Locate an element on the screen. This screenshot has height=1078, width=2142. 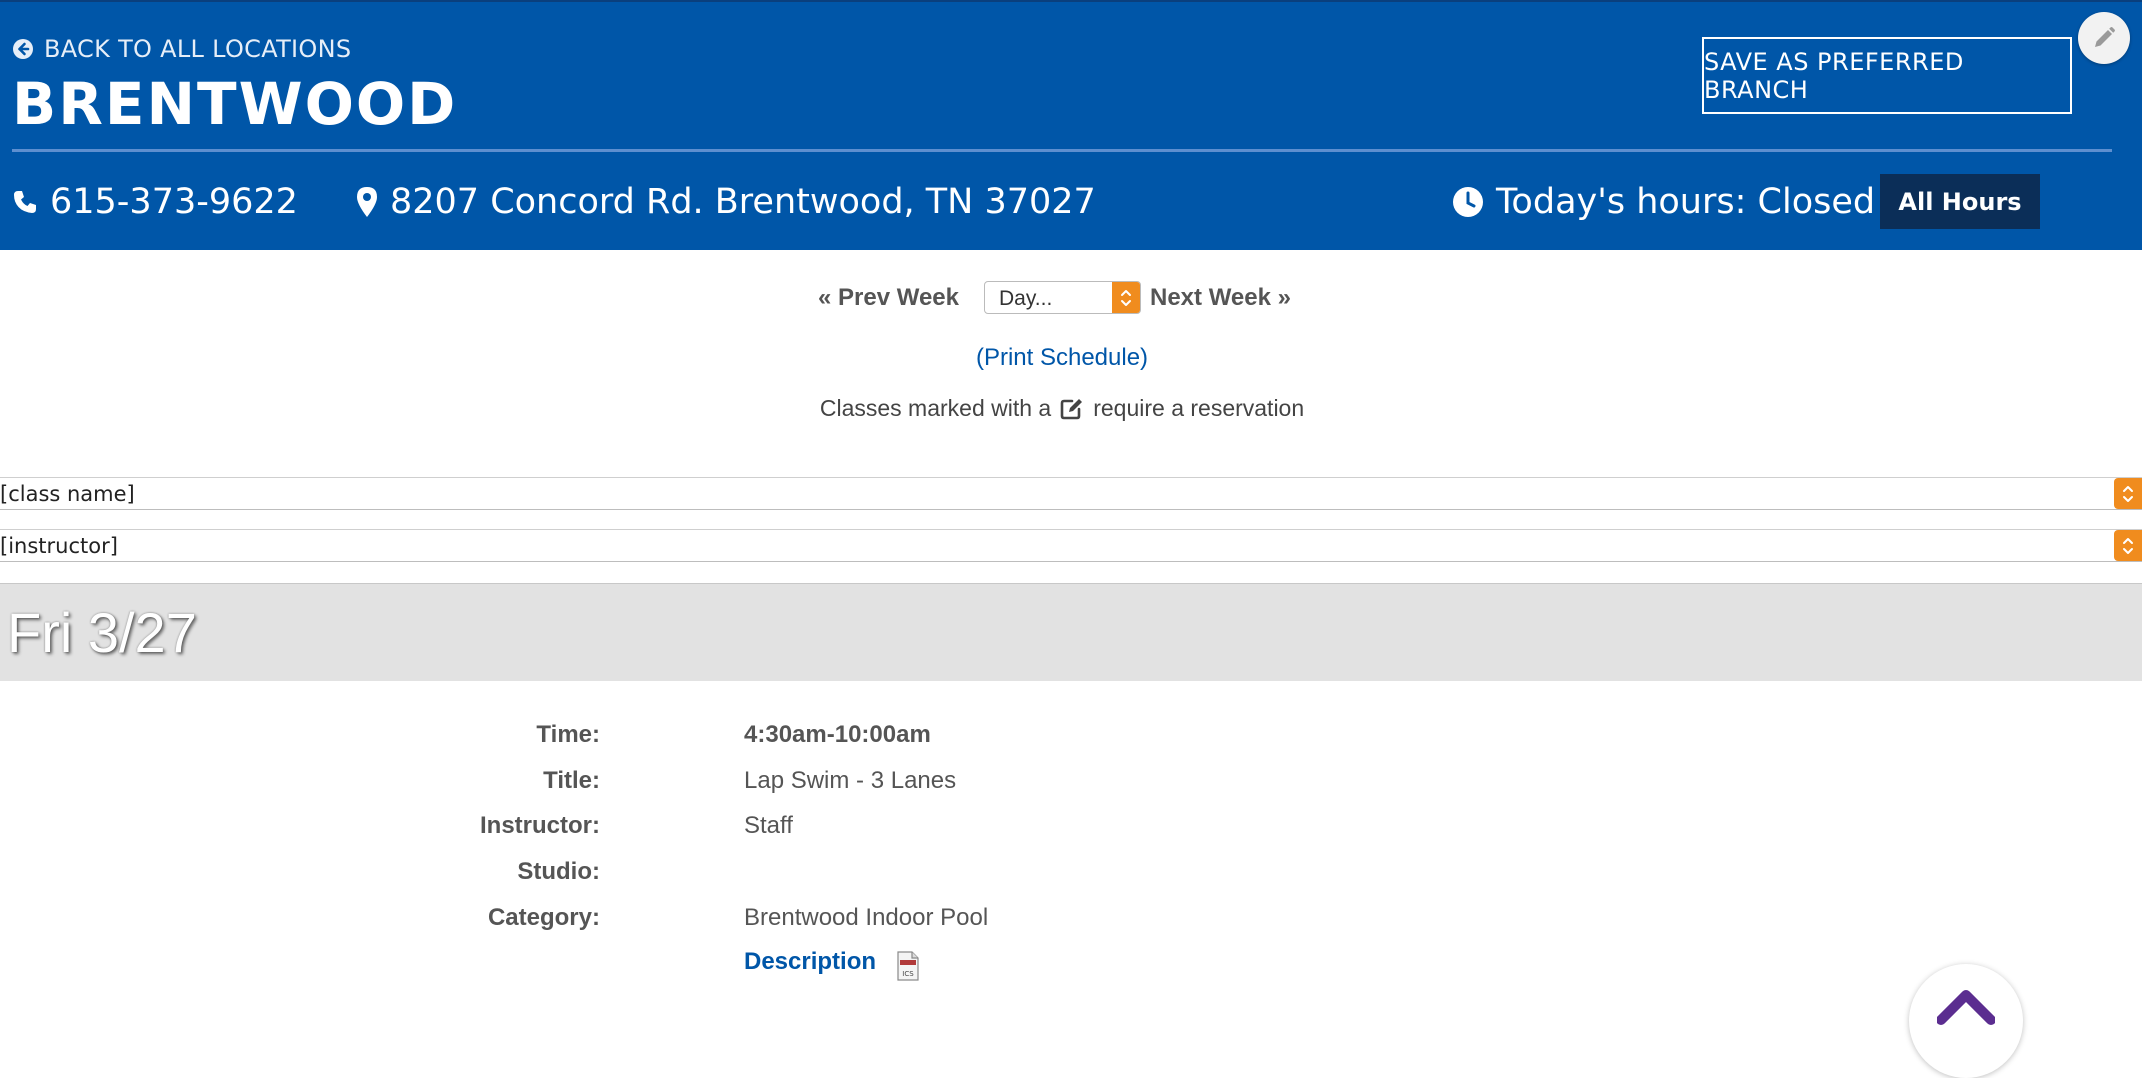
clock-icon is located at coordinates (1468, 202).